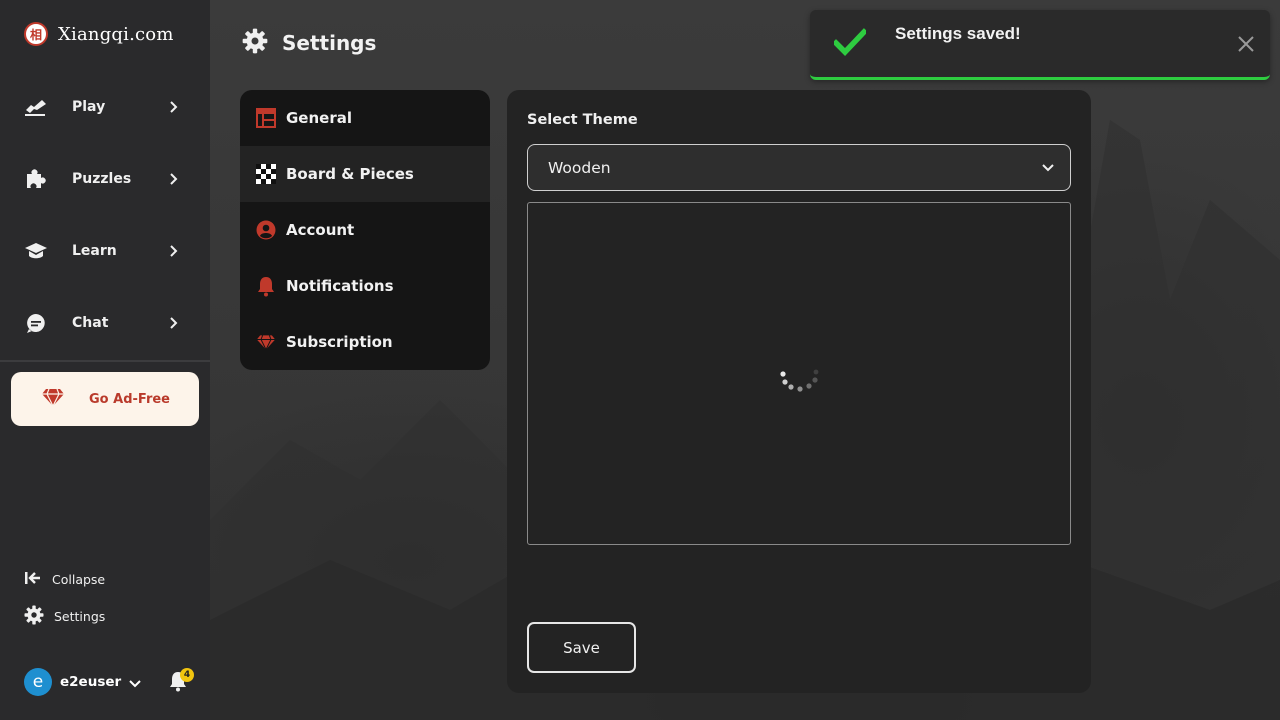 This screenshot has width=1280, height=720. Describe the element at coordinates (129, 399) in the screenshot. I see `go-ad-free-label: Go Ad-Free` at that location.